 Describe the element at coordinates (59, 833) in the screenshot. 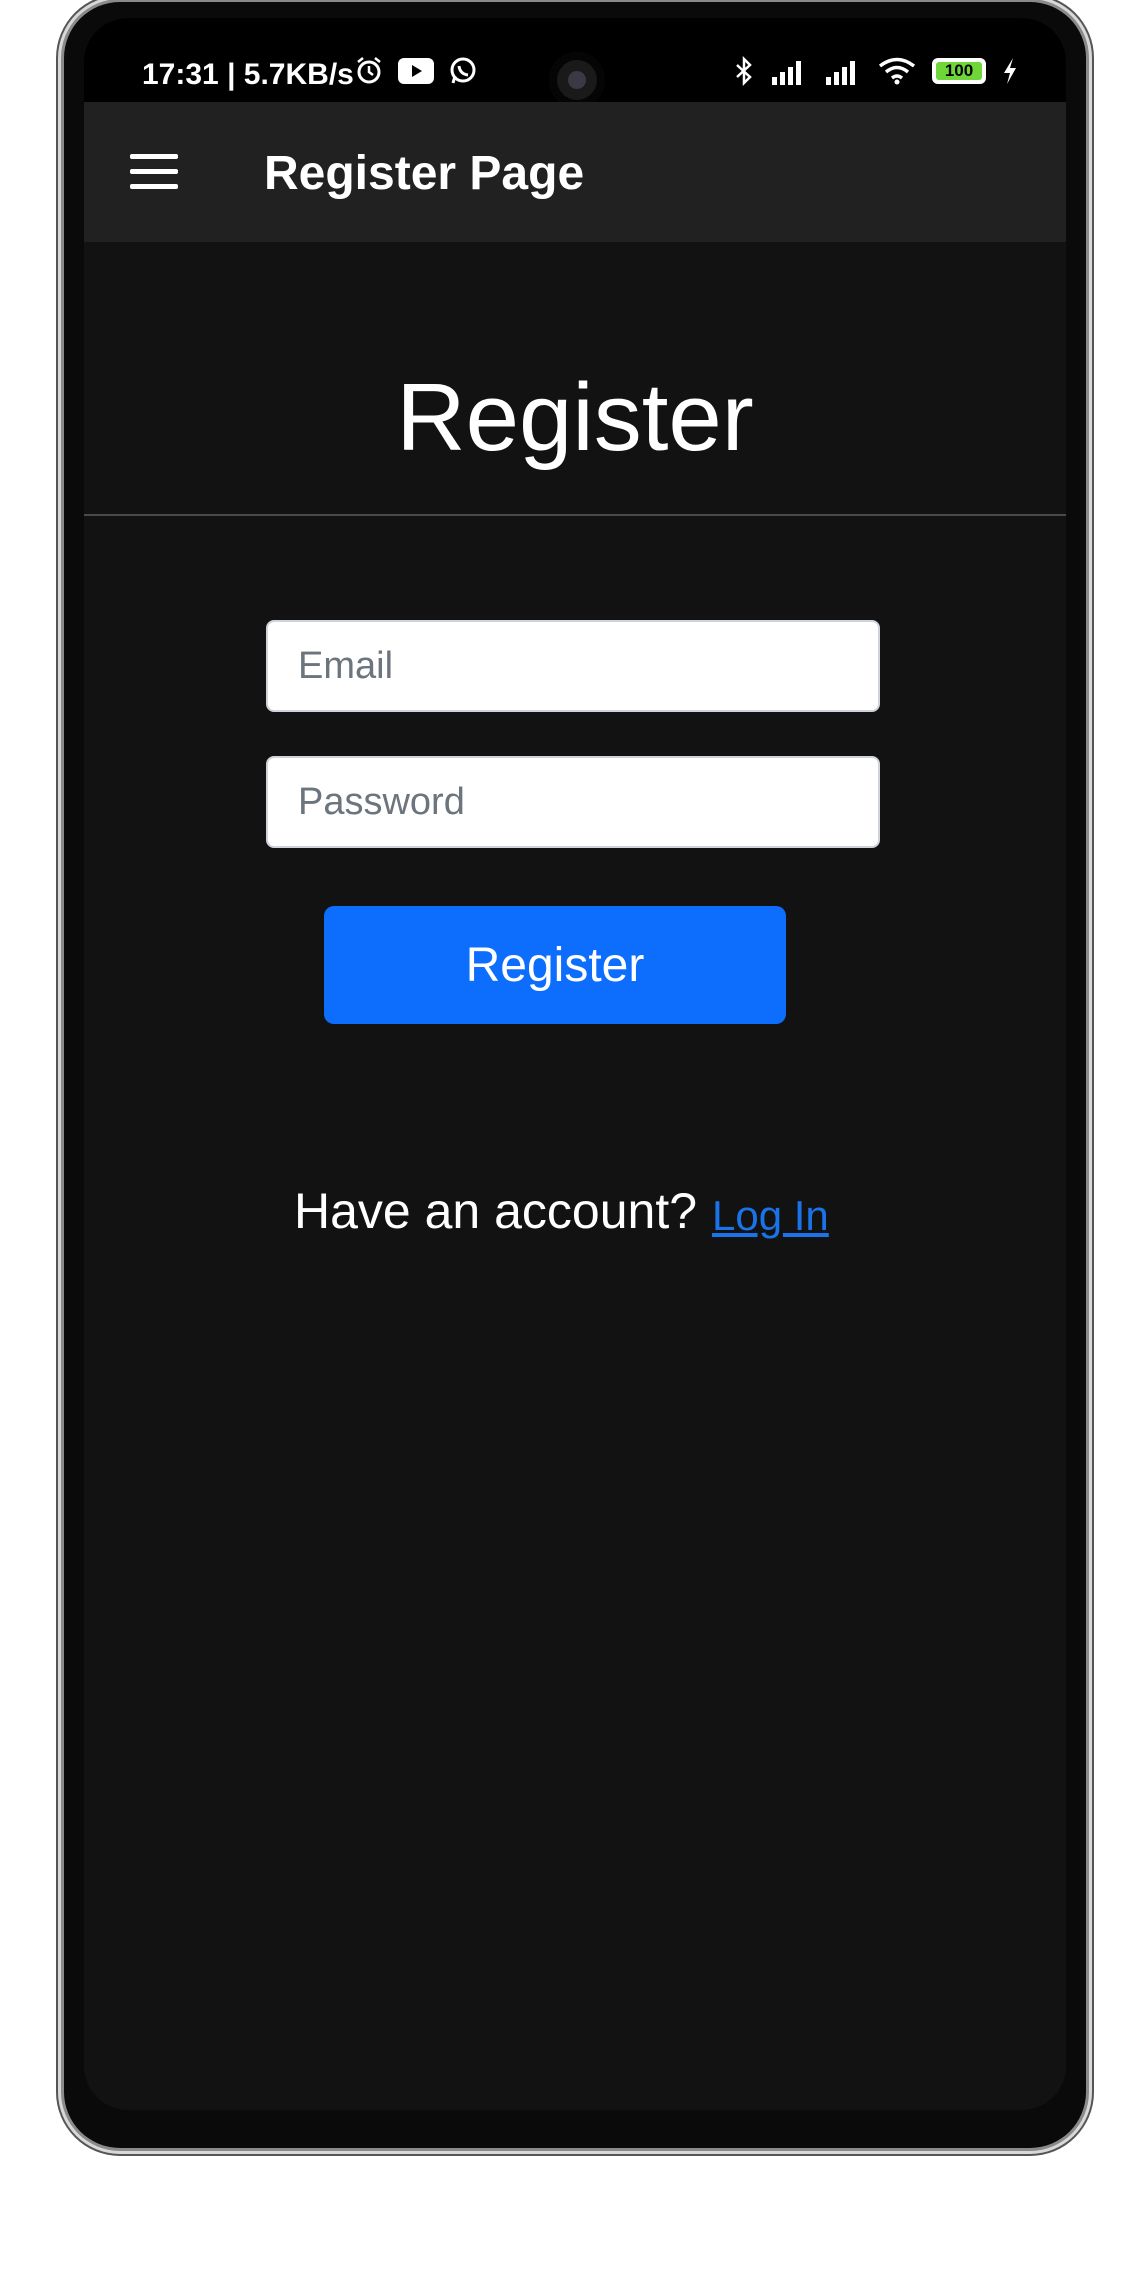

I see `power-button` at that location.